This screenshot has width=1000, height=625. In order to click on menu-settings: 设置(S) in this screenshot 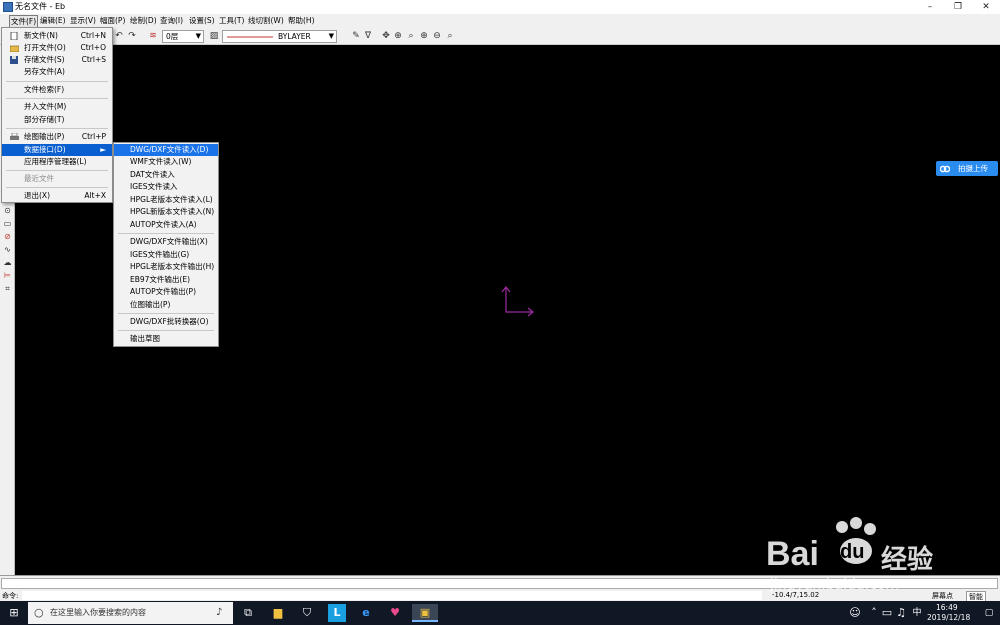, I will do `click(202, 21)`.